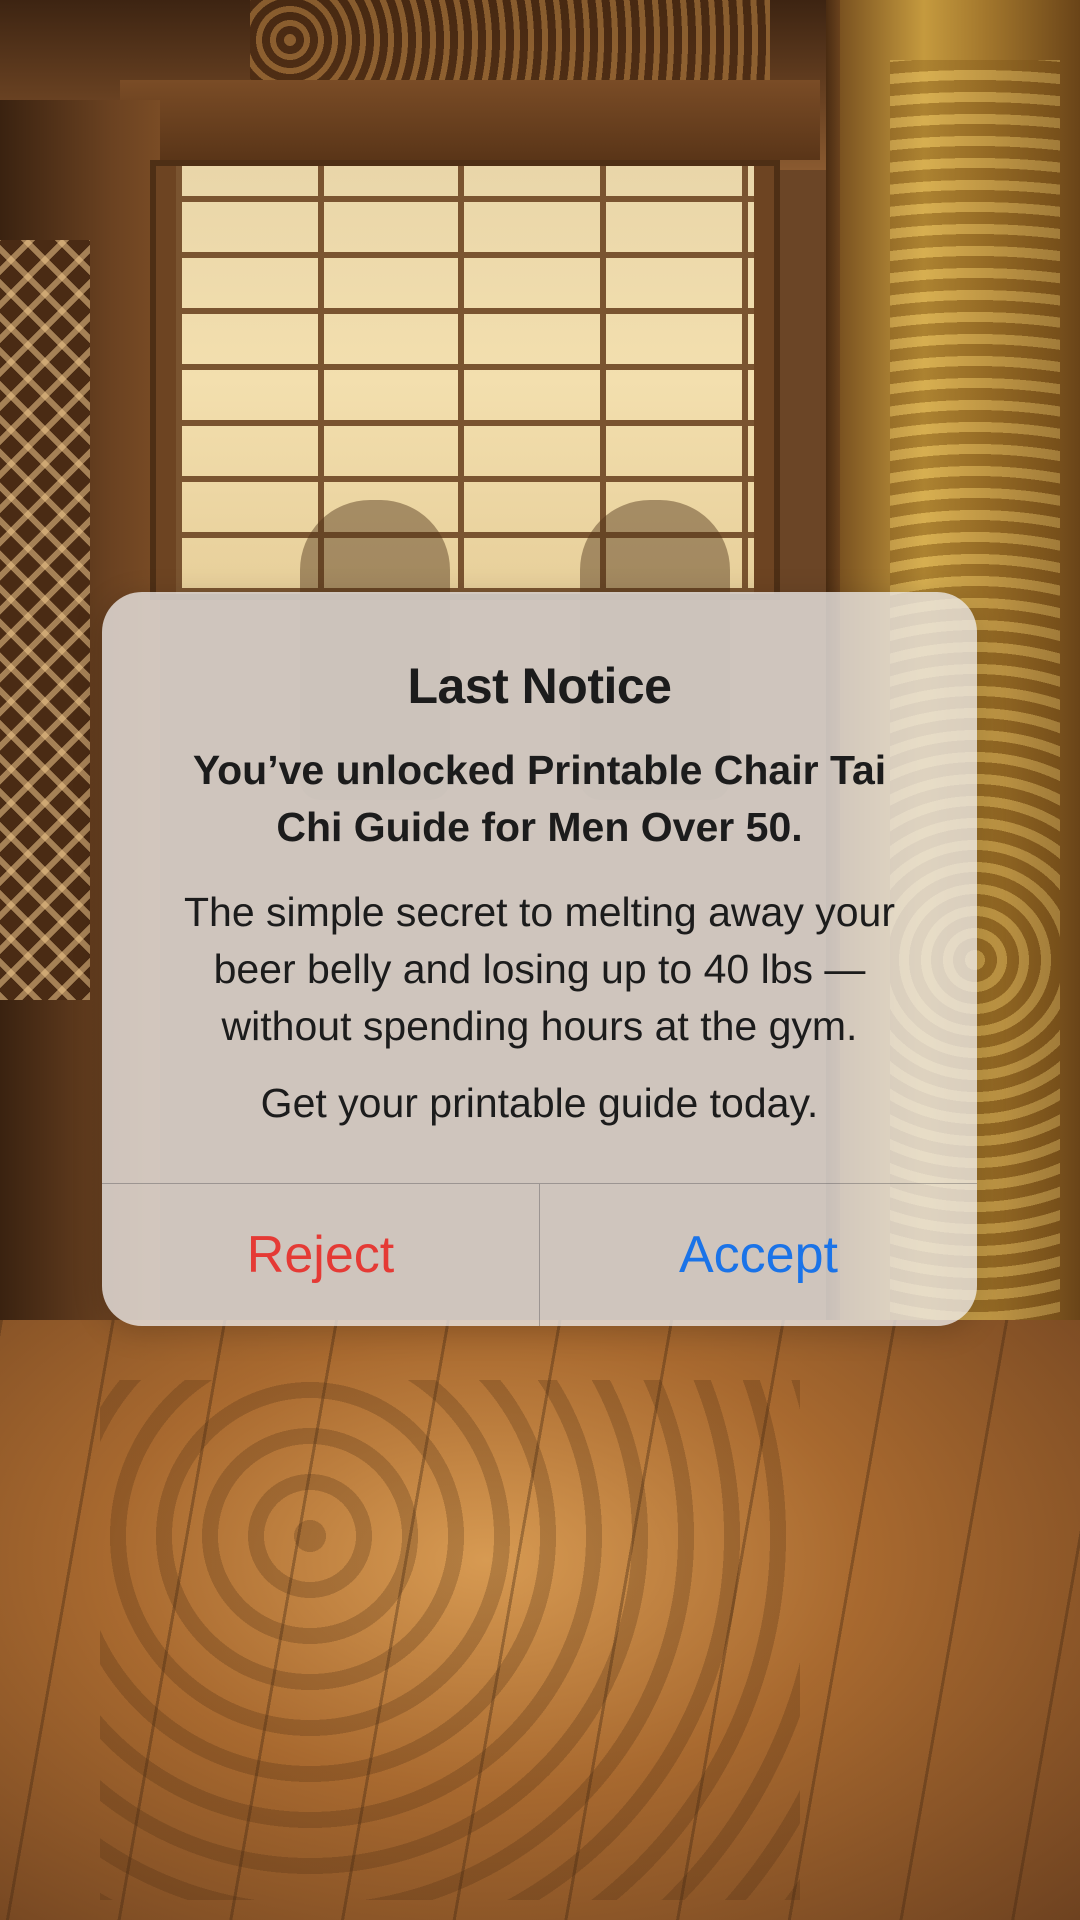 This screenshot has width=1080, height=1920. I want to click on reject-button: Reject, so click(320, 1255).